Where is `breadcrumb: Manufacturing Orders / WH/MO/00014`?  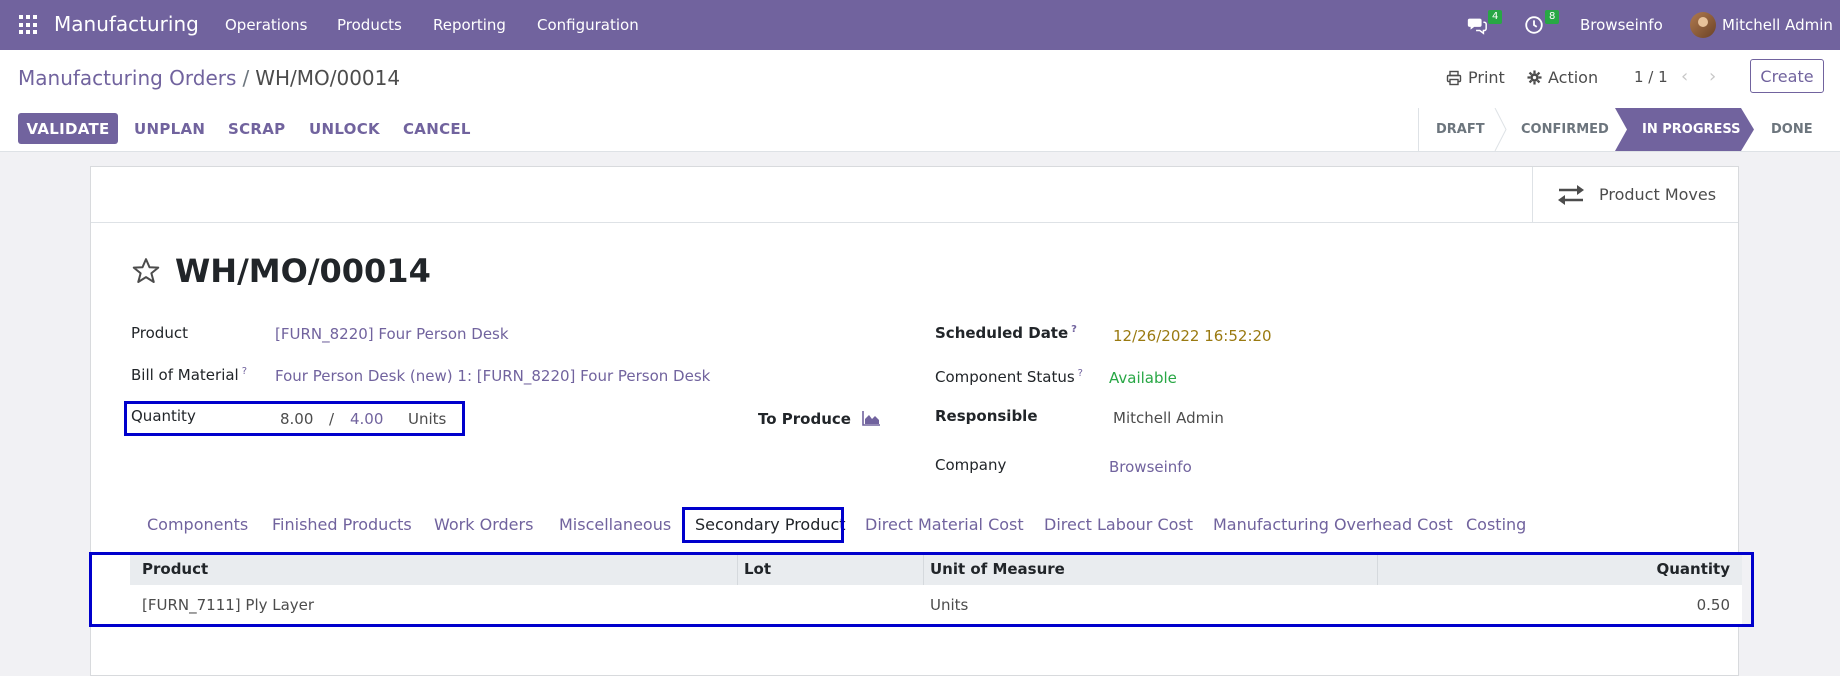
breadcrumb: Manufacturing Orders / WH/MO/00014 is located at coordinates (209, 78).